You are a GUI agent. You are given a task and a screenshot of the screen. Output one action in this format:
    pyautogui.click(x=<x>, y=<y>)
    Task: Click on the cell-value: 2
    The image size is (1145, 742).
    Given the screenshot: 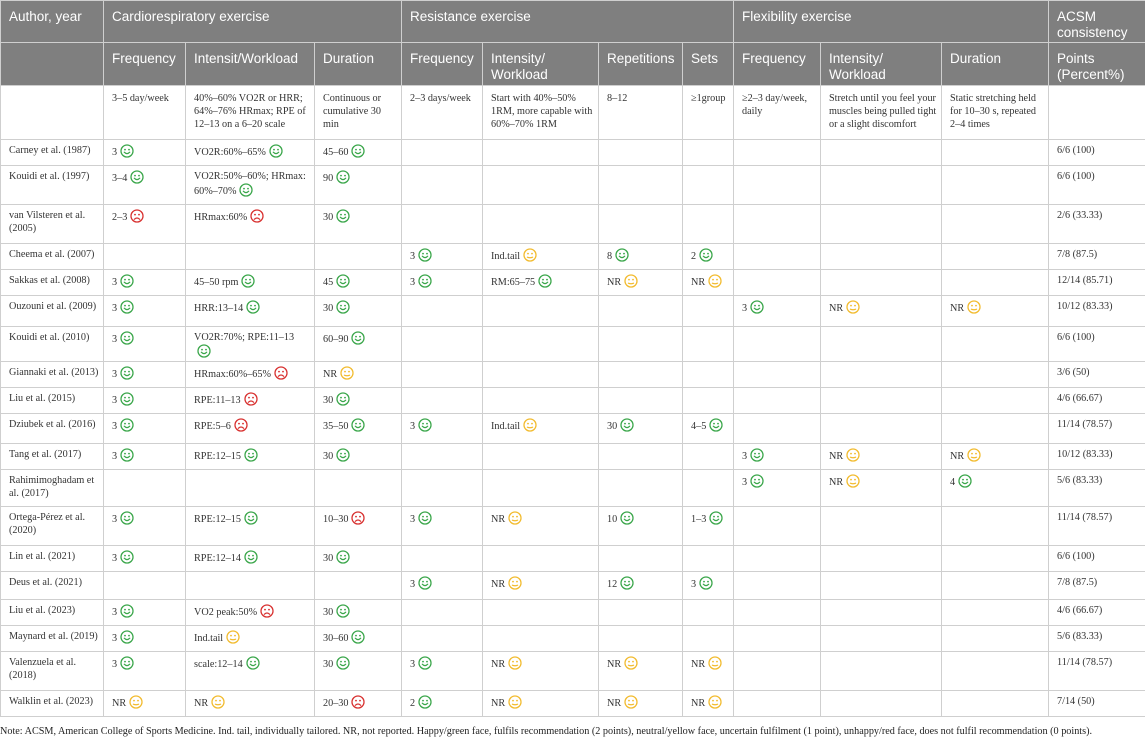 What is the action you would take?
    pyautogui.click(x=413, y=703)
    